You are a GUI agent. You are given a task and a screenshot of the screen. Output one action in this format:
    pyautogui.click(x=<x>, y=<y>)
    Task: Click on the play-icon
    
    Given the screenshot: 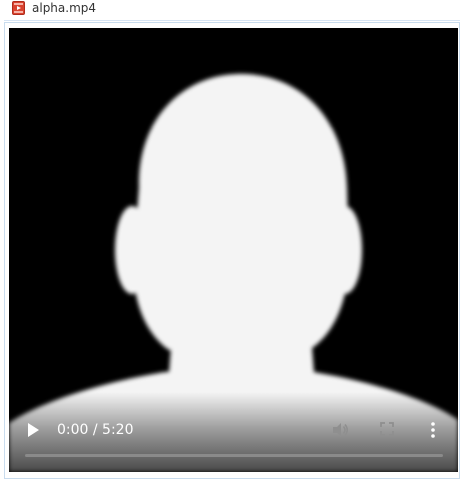 What is the action you would take?
    pyautogui.click(x=33, y=430)
    